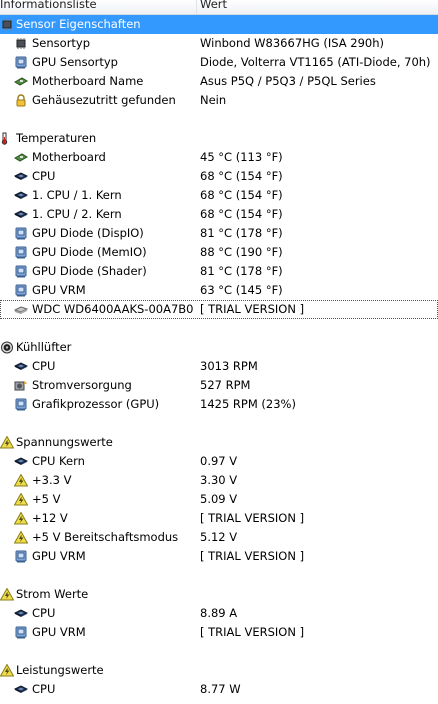 The image size is (438, 704). Describe the element at coordinates (75, 62) in the screenshot. I see `row-label: GPU Sensortyp` at that location.